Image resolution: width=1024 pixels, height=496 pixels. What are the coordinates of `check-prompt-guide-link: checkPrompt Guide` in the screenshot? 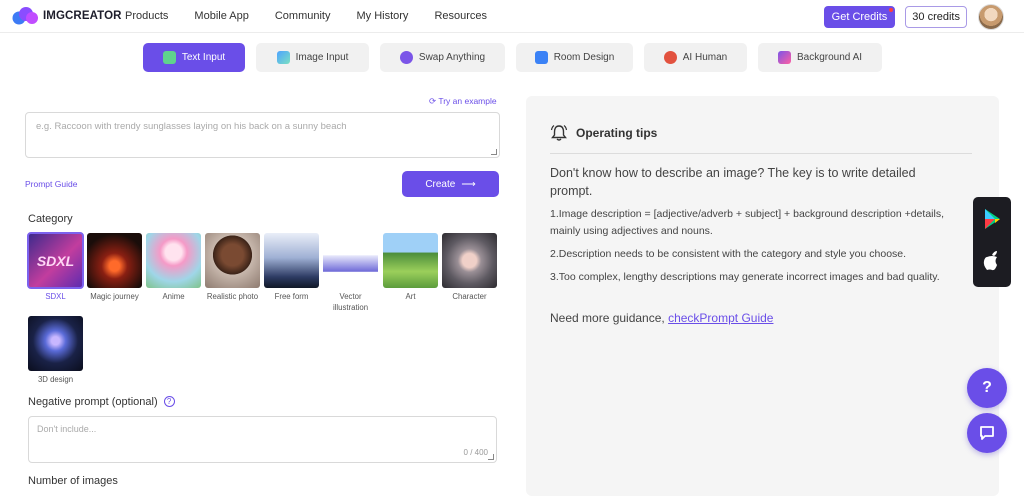 It's located at (720, 318).